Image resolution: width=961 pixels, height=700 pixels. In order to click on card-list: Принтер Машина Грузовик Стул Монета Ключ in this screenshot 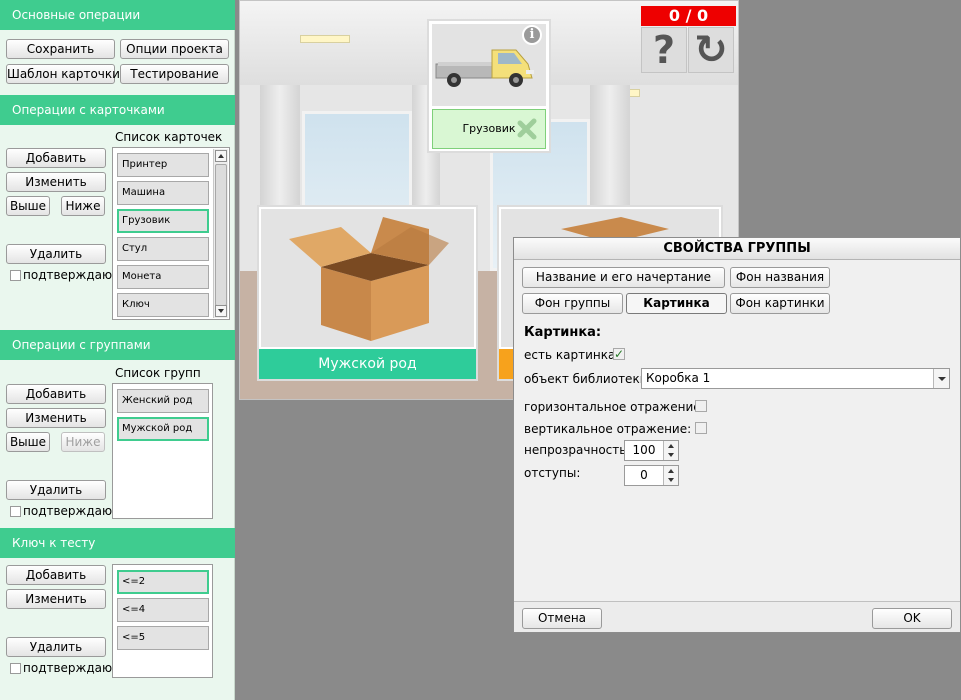, I will do `click(171, 233)`.